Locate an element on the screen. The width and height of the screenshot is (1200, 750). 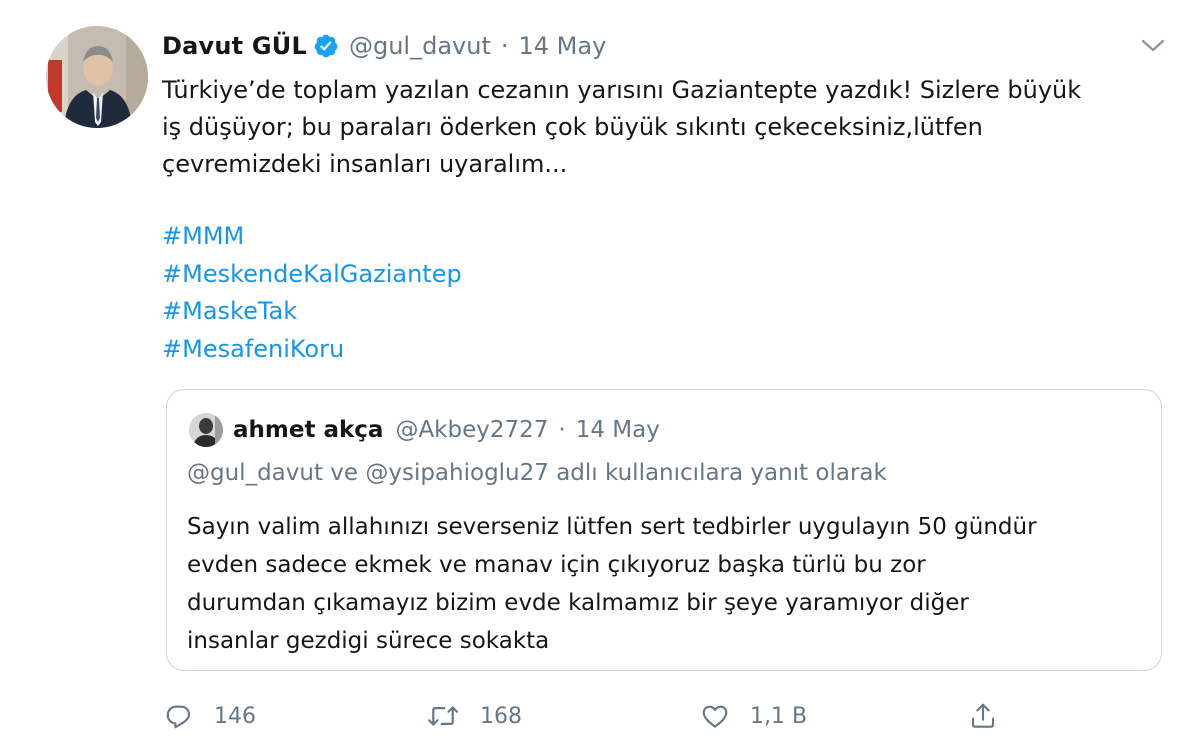
quoted-header: ahmet akça @Akbey2727 · 14 May is located at coordinates (446, 430).